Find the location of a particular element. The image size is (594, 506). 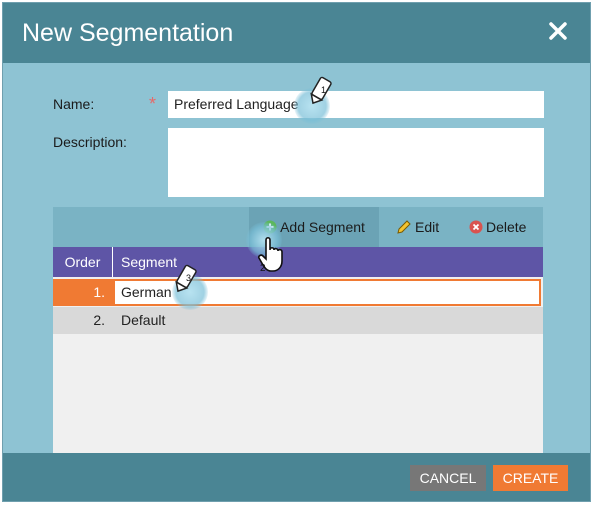

delete-button: Delete is located at coordinates (497, 227).